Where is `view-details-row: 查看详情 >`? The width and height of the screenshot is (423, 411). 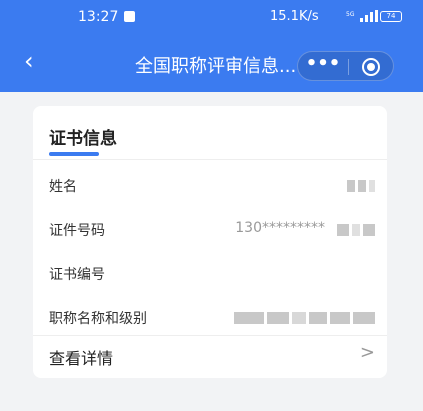
view-details-row: 查看详情 > is located at coordinates (212, 357).